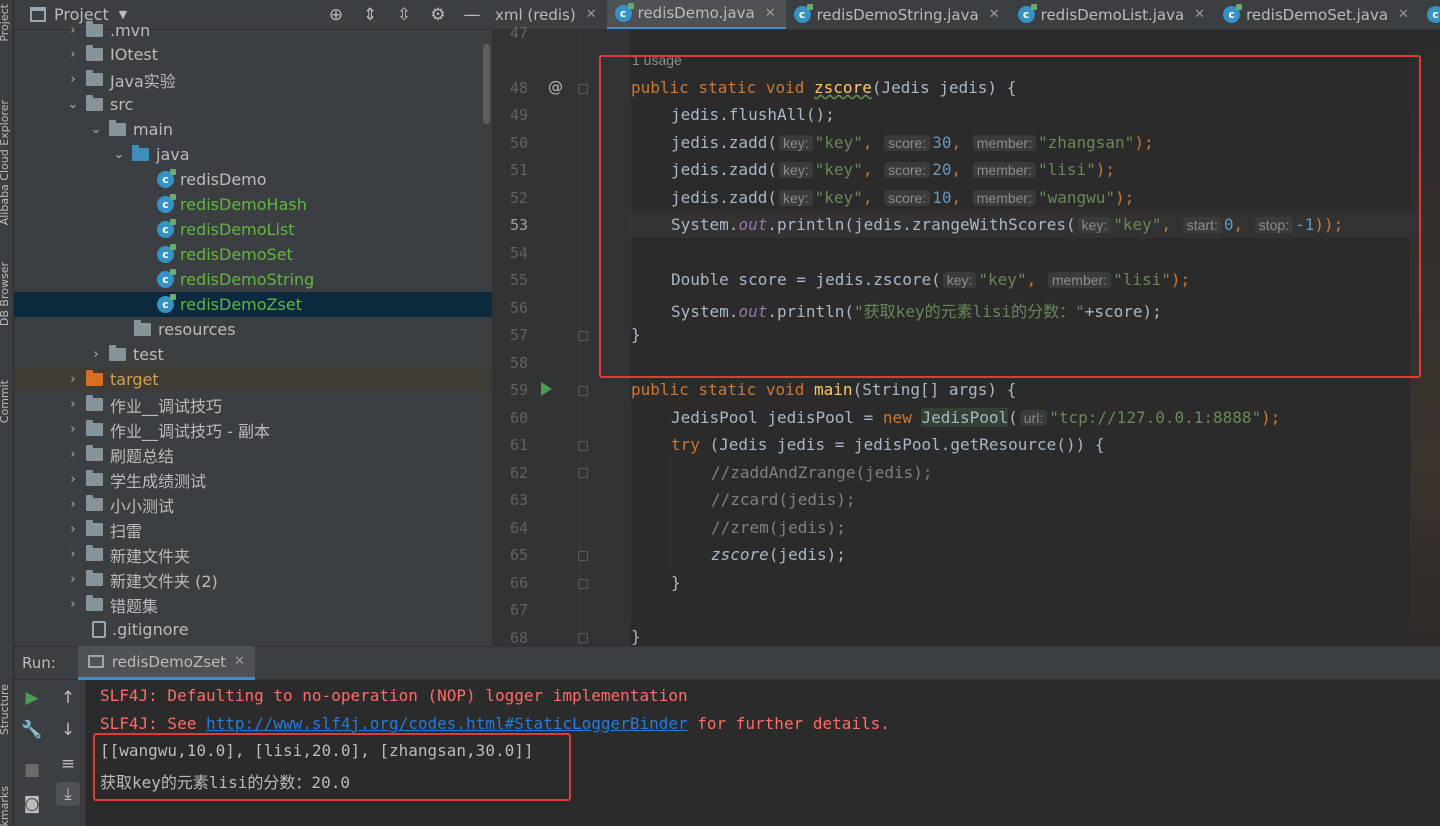 This screenshot has height=826, width=1440. I want to click on tree-item-label: redisDemoZset, so click(241, 304).